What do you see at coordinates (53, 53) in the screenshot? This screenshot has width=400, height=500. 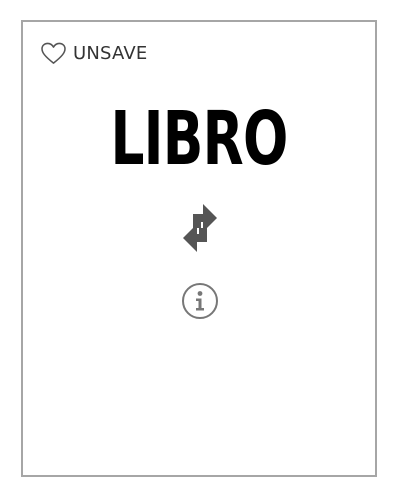 I see `heart-icon` at bounding box center [53, 53].